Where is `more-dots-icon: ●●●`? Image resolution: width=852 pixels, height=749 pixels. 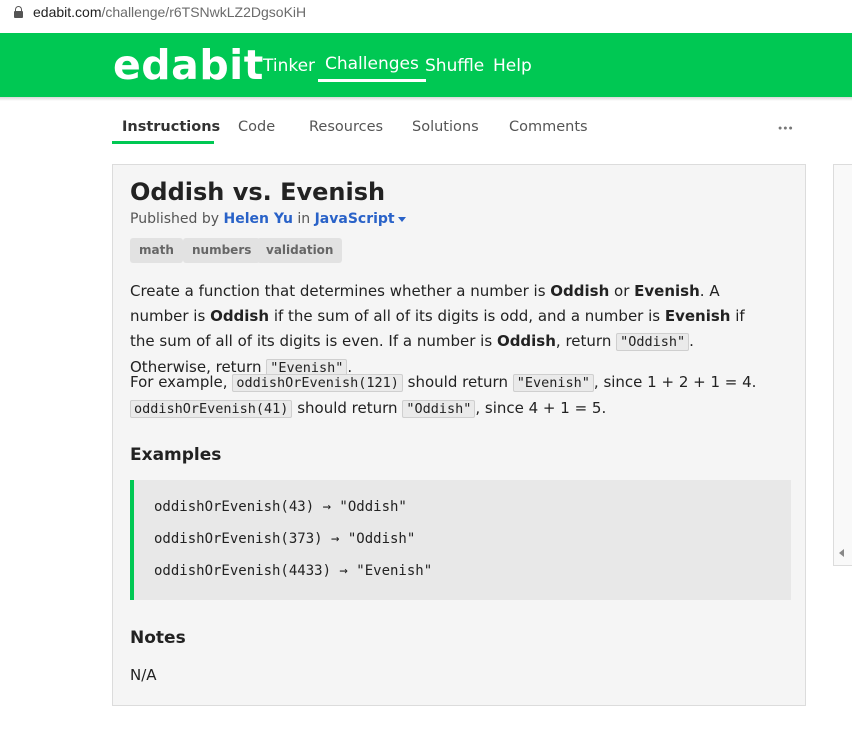
more-dots-icon: ●●● is located at coordinates (786, 128).